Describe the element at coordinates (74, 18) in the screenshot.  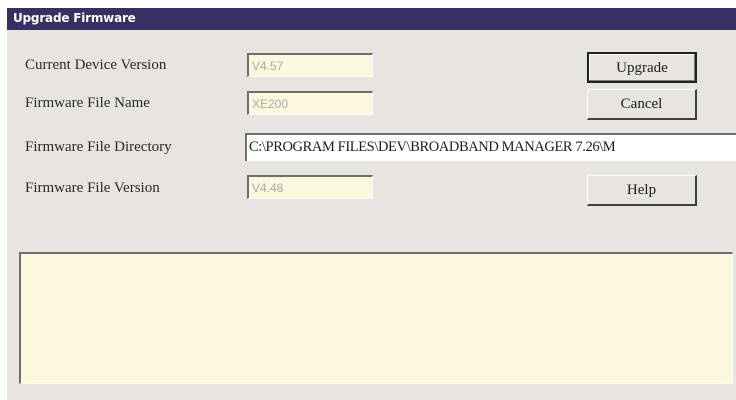
I see `window-title: Upgrade Firmware` at that location.